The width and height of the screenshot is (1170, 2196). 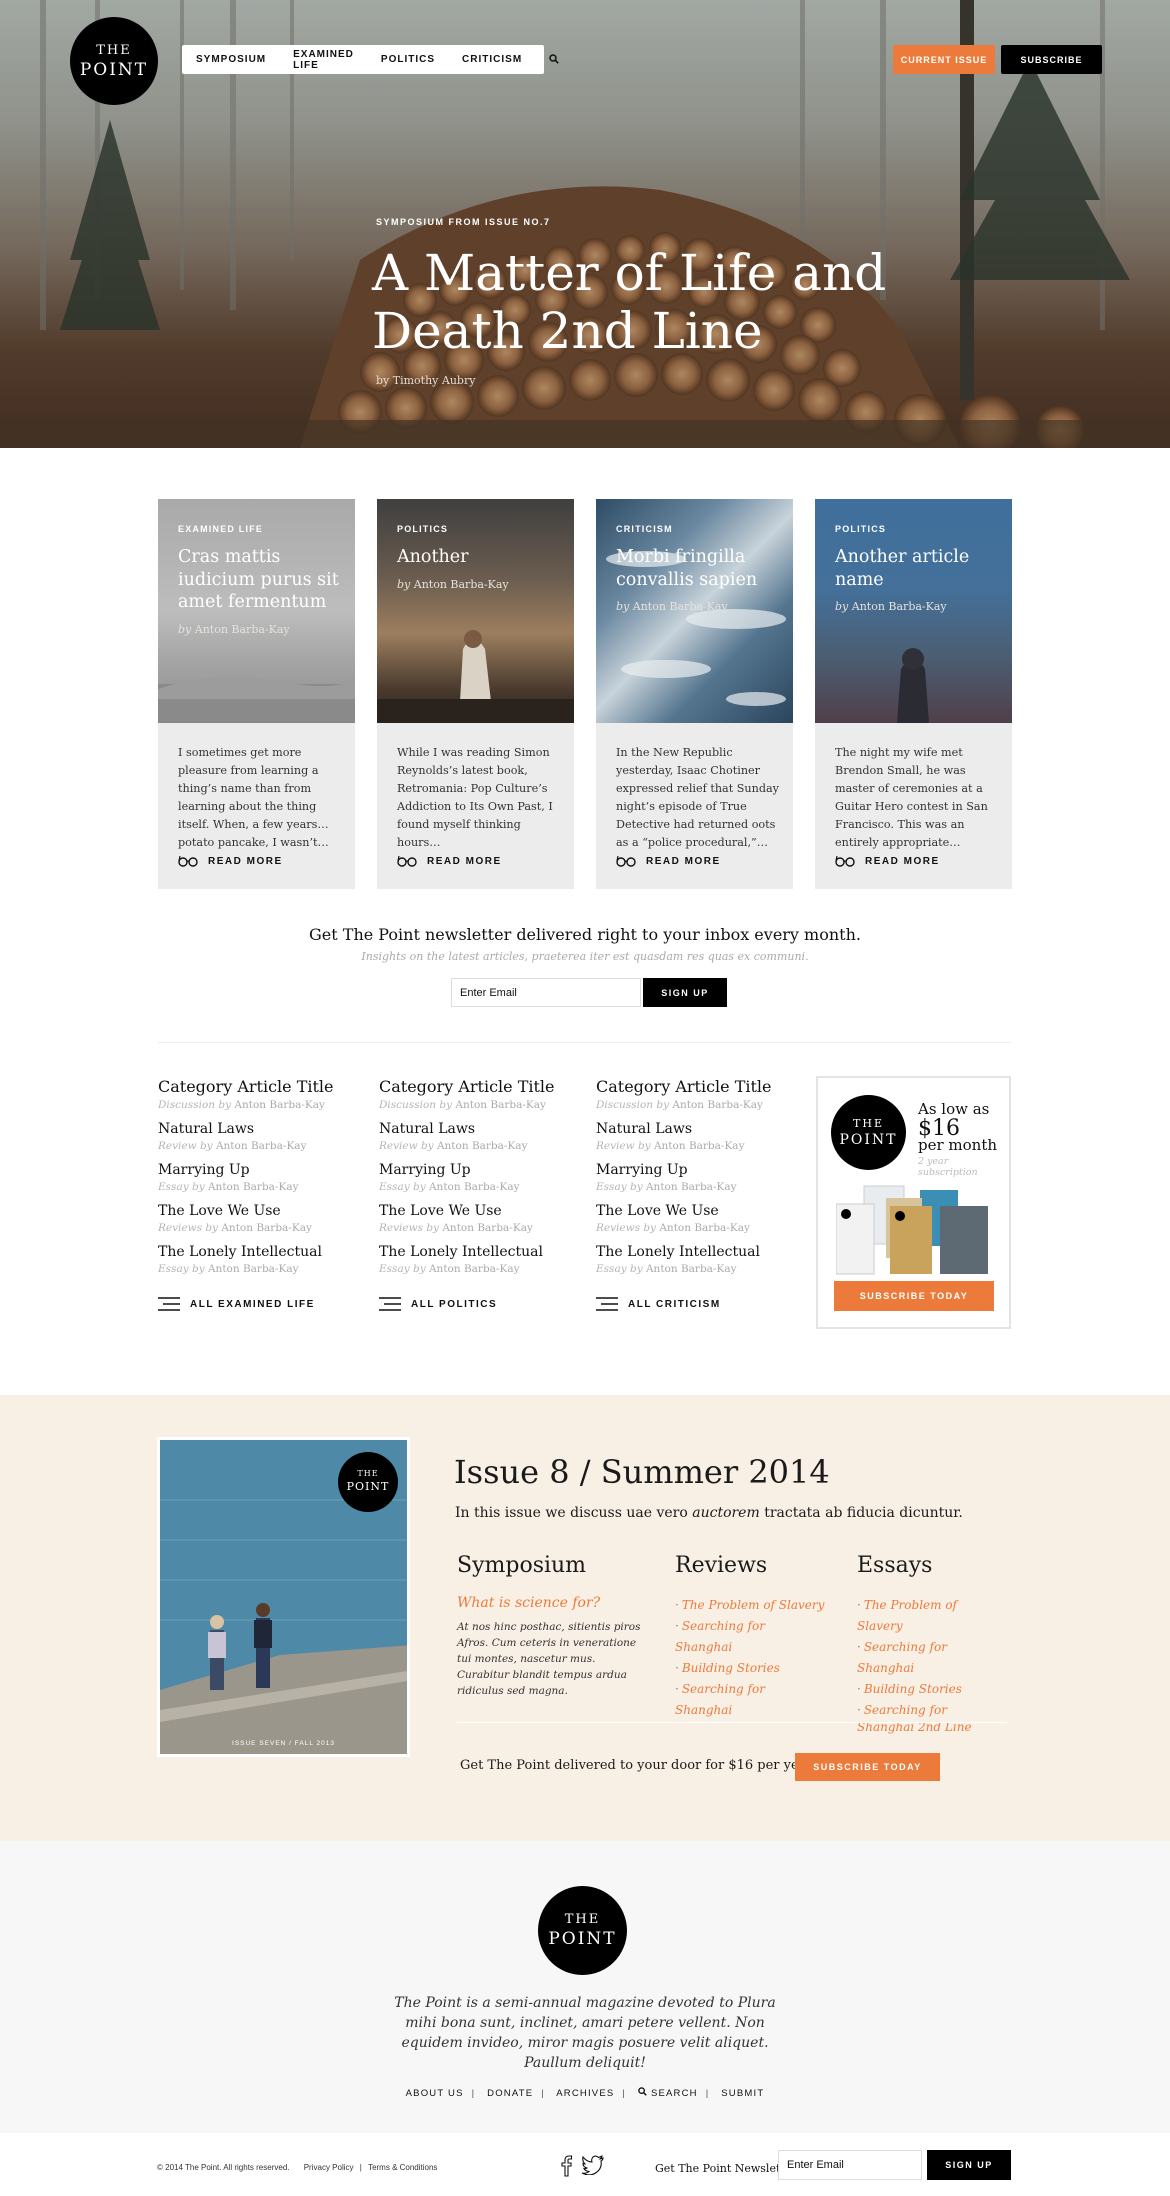 I want to click on issue-subscribe-button: SUBSCRIBE TODAY, so click(x=867, y=1767).